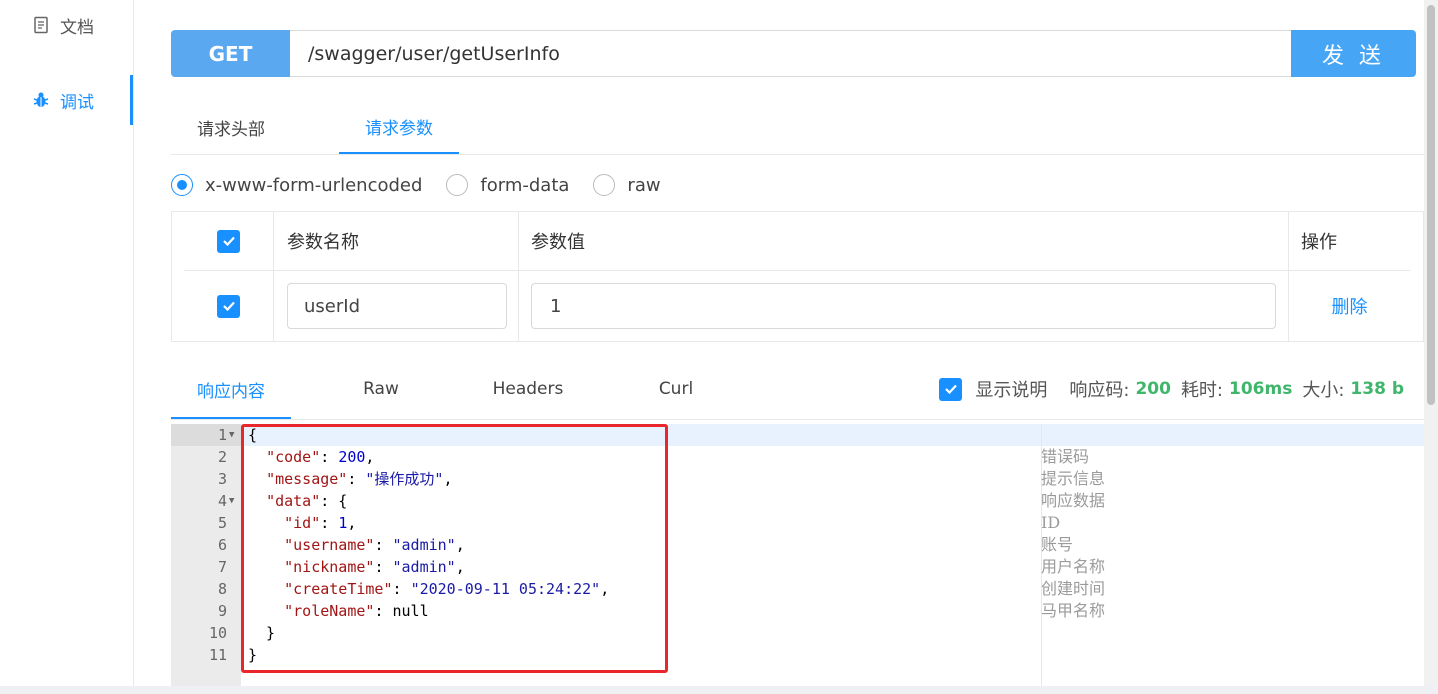  I want to click on radio-raw: raw, so click(627, 185).